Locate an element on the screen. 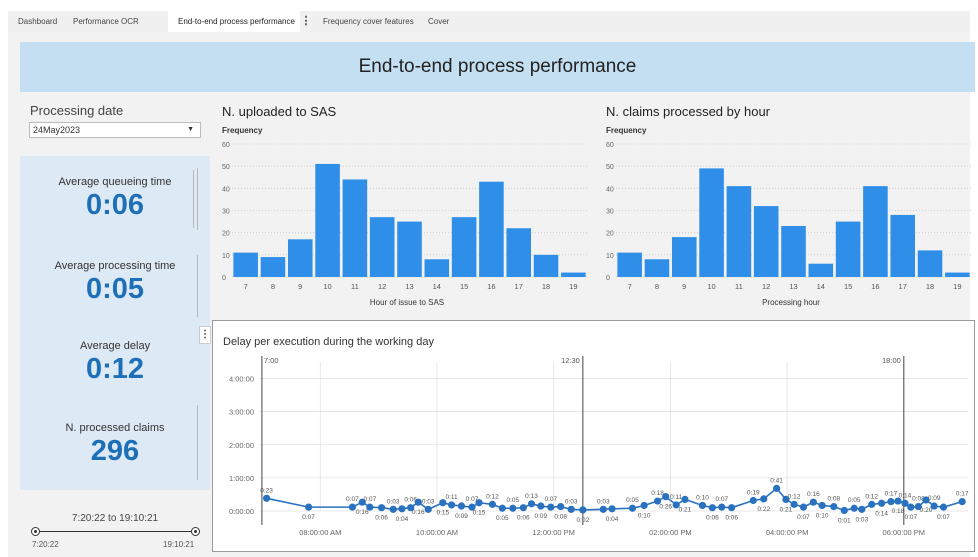 The height and width of the screenshot is (557, 978). x-tick-label: 04:00:00 PM is located at coordinates (787, 532).